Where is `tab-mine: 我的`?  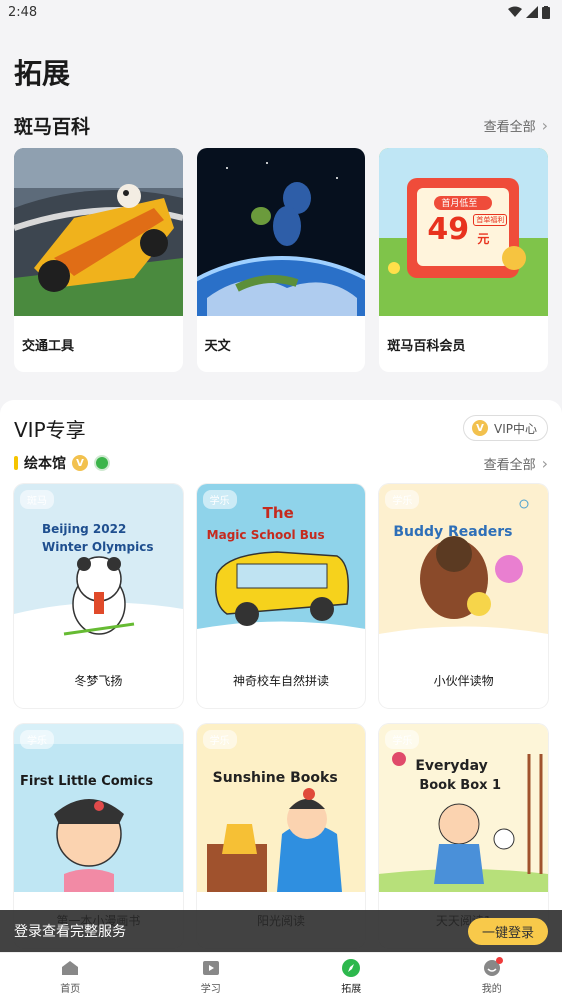
tab-mine: 我的 is located at coordinates (492, 976).